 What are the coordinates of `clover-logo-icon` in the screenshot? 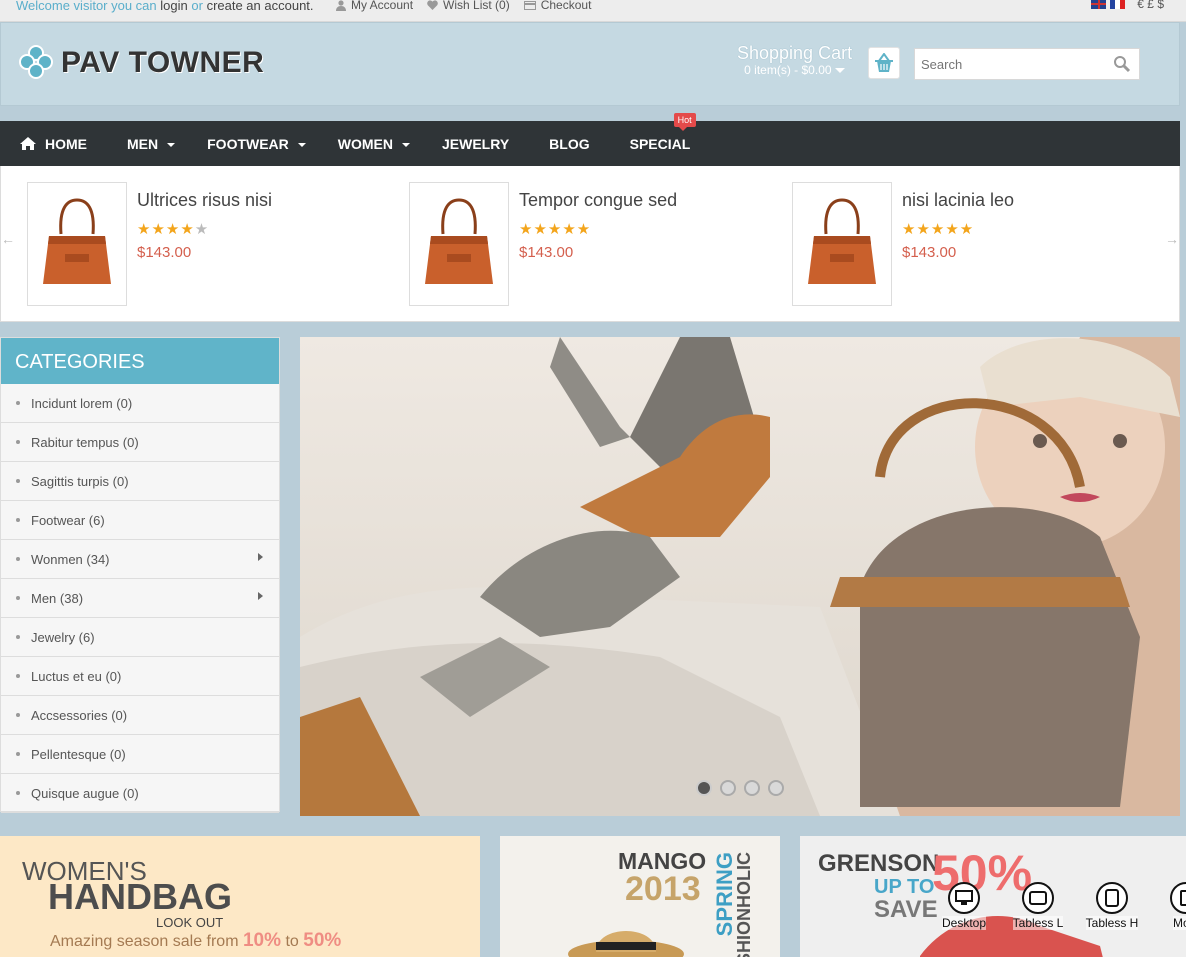 It's located at (37, 63).